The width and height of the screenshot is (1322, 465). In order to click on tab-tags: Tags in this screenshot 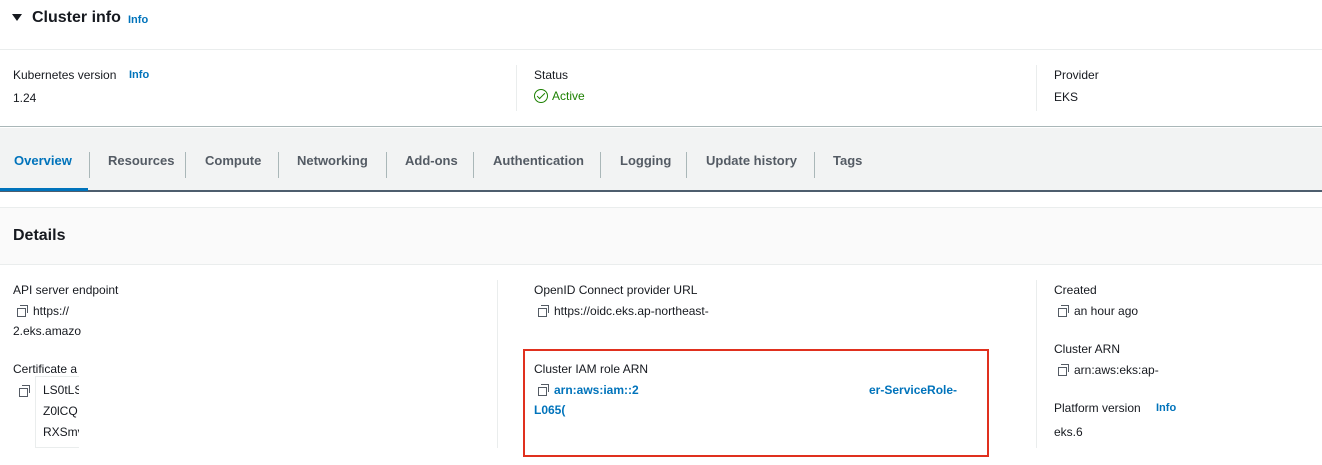, I will do `click(847, 160)`.